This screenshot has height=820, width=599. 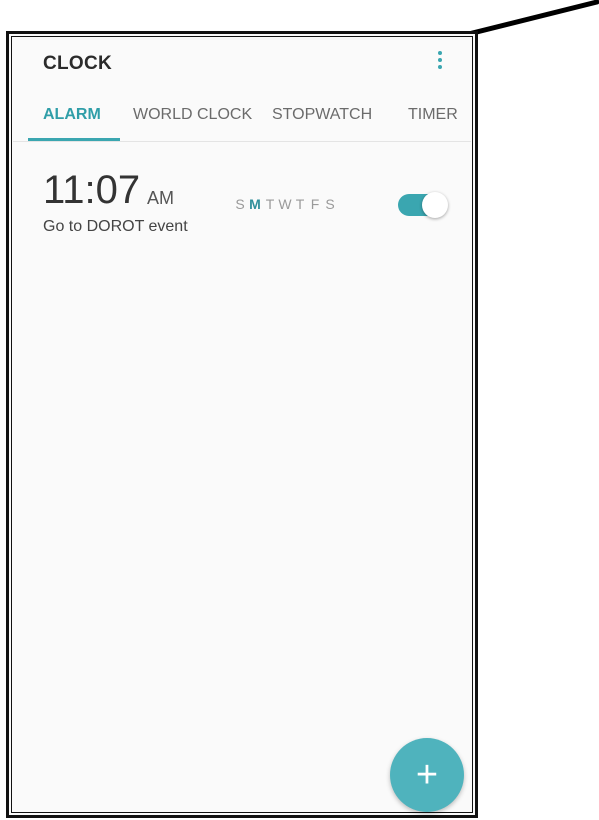 I want to click on app-title: CLOCK, so click(x=78, y=63).